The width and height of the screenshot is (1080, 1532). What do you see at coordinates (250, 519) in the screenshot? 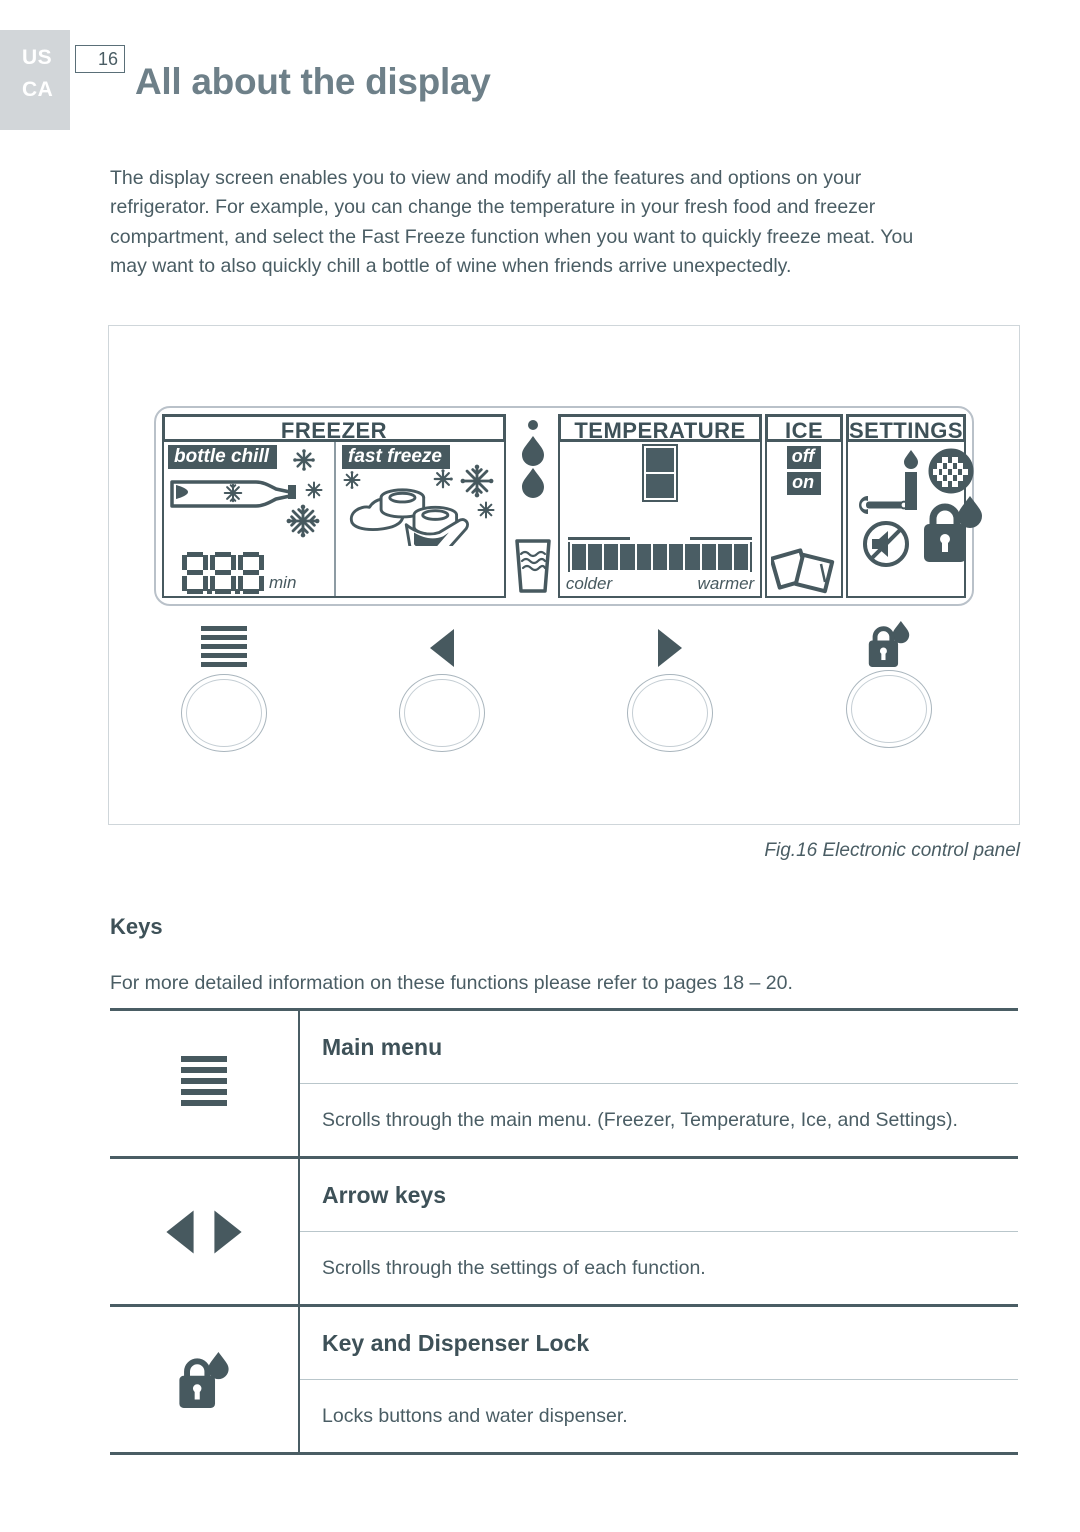
I see `bottle-chill-cell: bottle chill min` at bounding box center [250, 519].